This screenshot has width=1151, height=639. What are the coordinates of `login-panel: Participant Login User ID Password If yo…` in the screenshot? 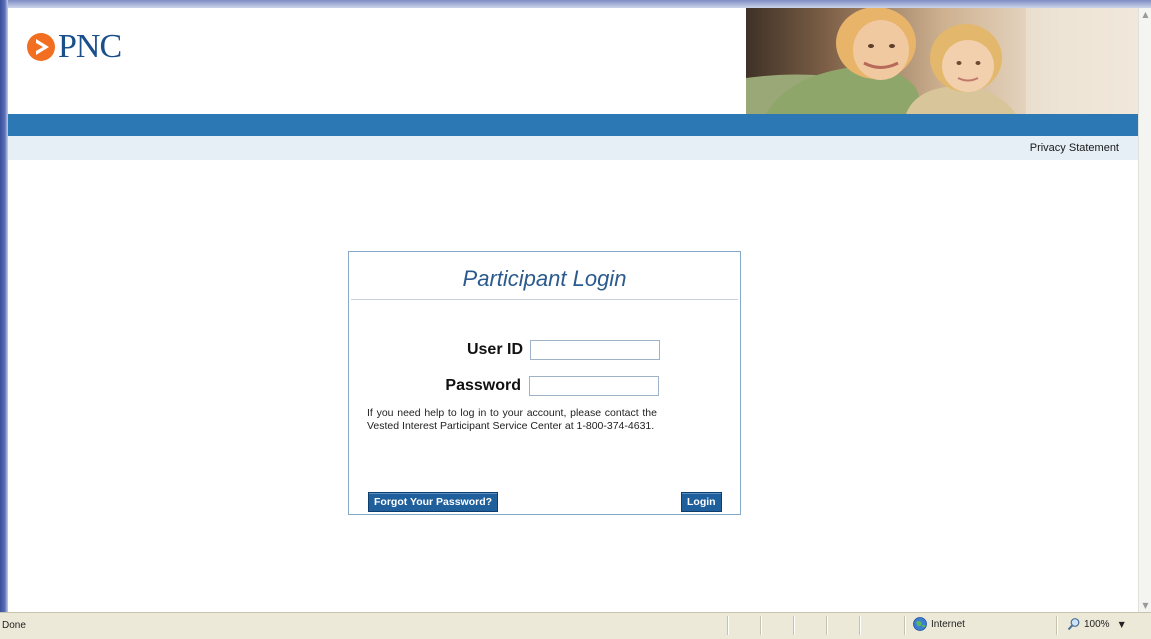 It's located at (544, 383).